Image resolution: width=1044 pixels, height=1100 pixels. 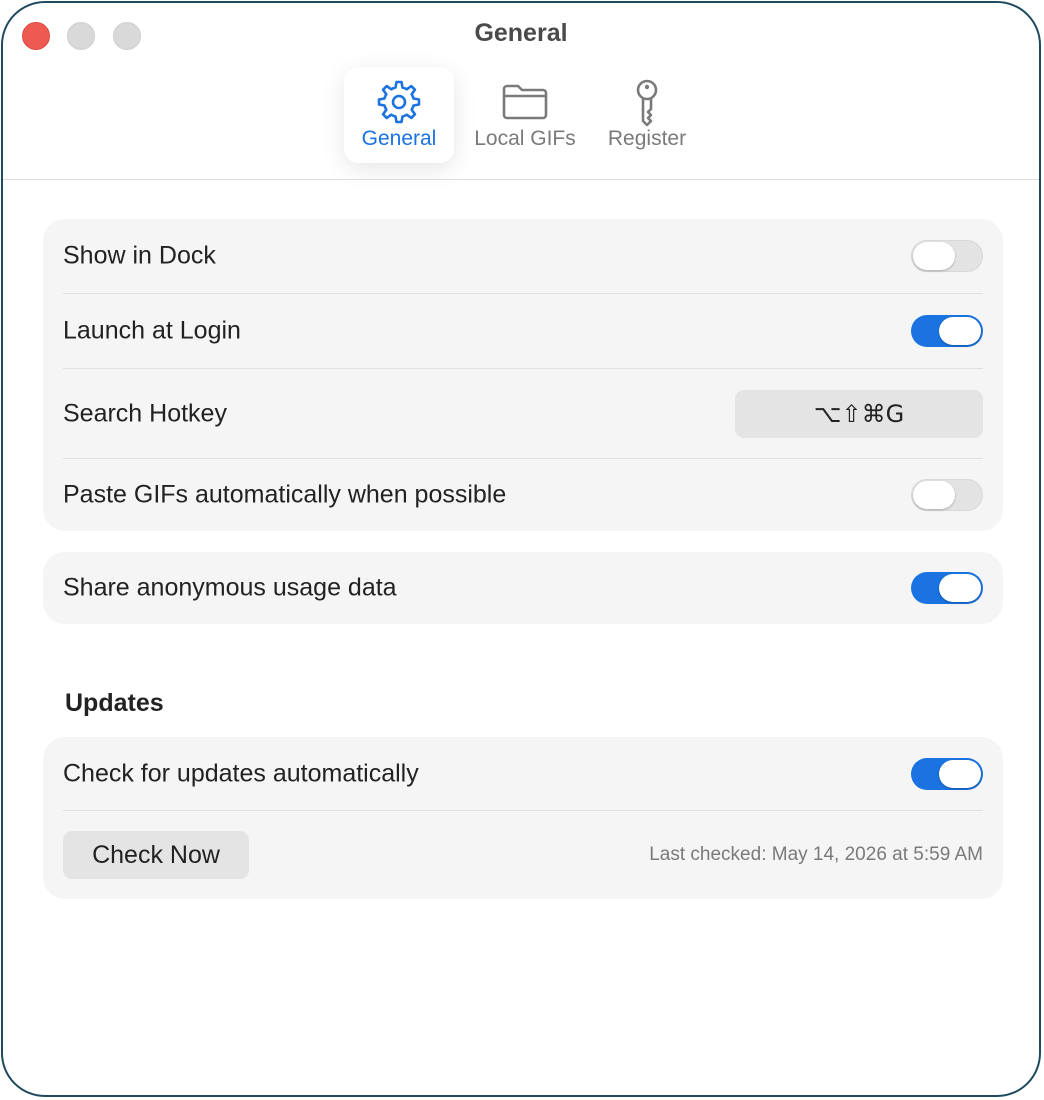 I want to click on toolbar-divider, so click(x=521, y=179).